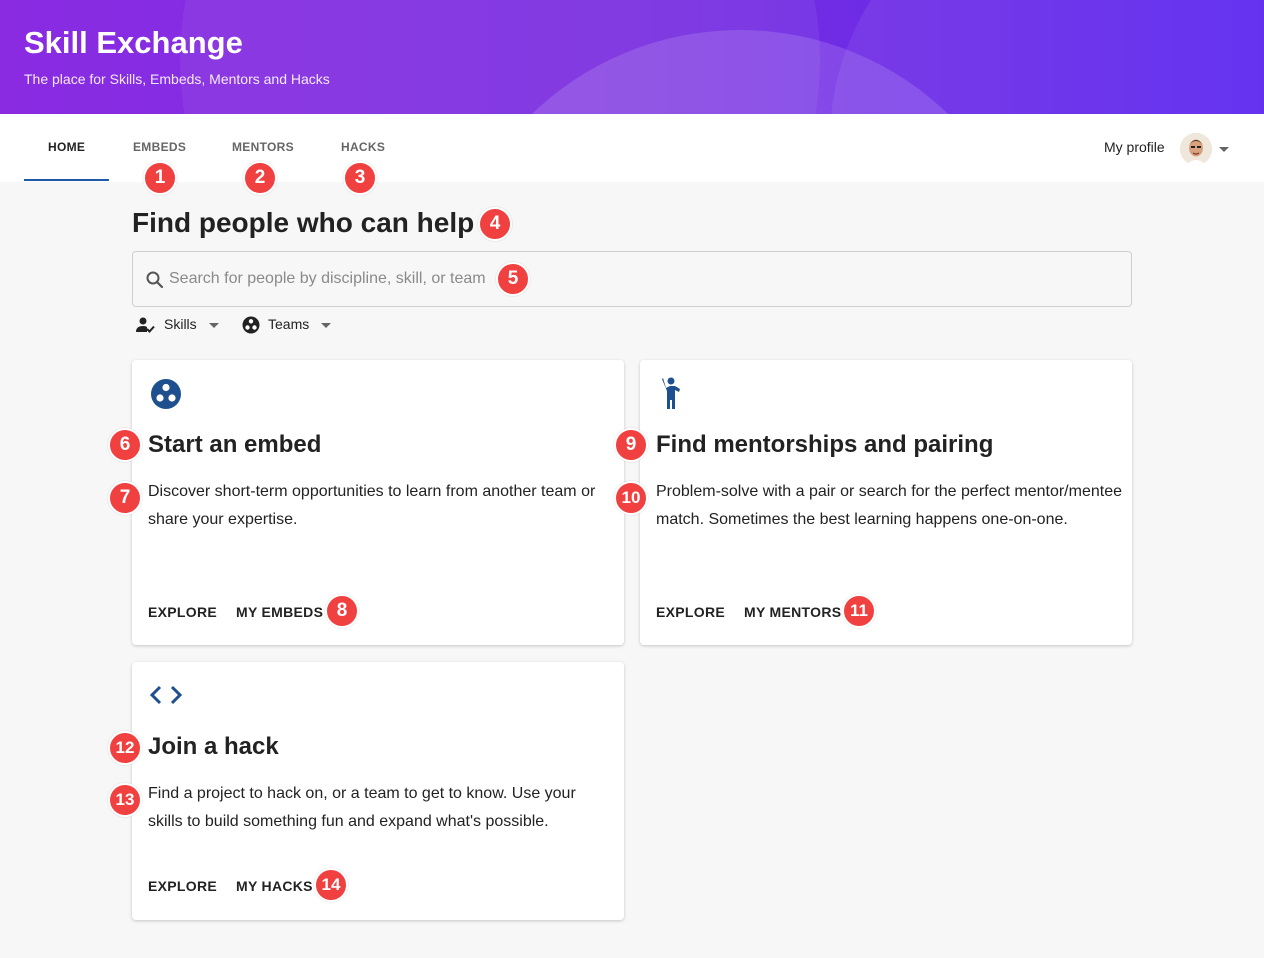  I want to click on annotation-badge: 6, so click(125, 445).